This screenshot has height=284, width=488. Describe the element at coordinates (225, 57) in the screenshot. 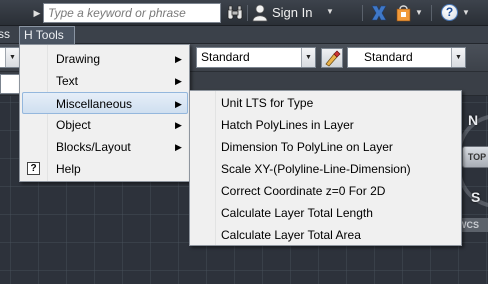

I see `text-style-value: Standard` at that location.